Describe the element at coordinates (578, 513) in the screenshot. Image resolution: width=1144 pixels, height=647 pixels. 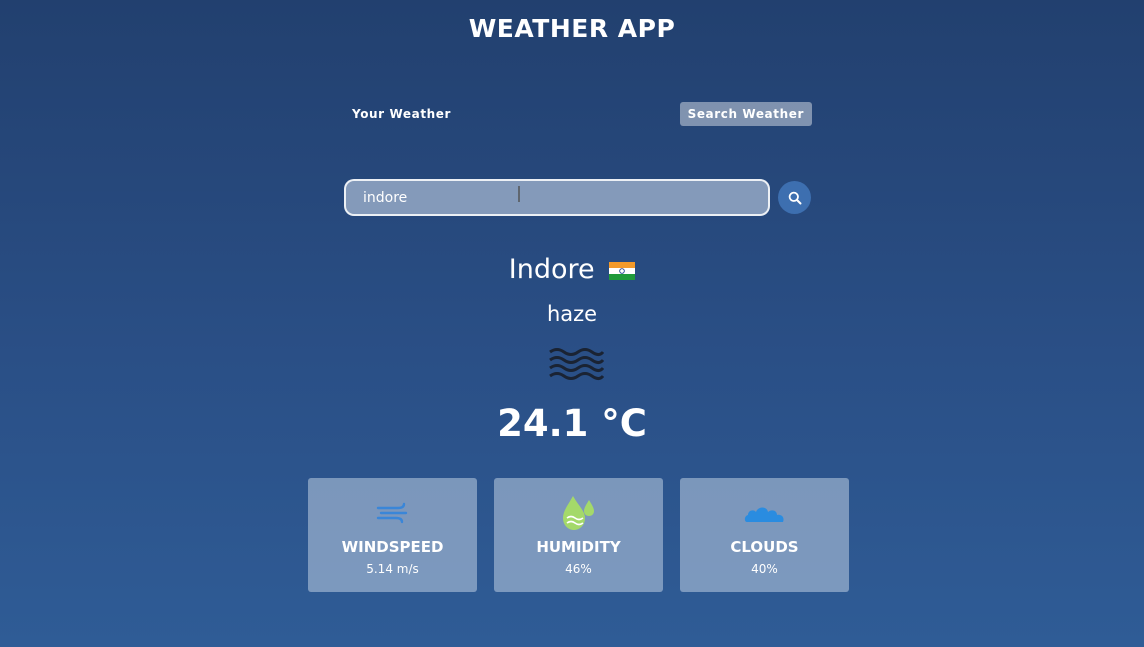
I see `humidity-icon` at that location.